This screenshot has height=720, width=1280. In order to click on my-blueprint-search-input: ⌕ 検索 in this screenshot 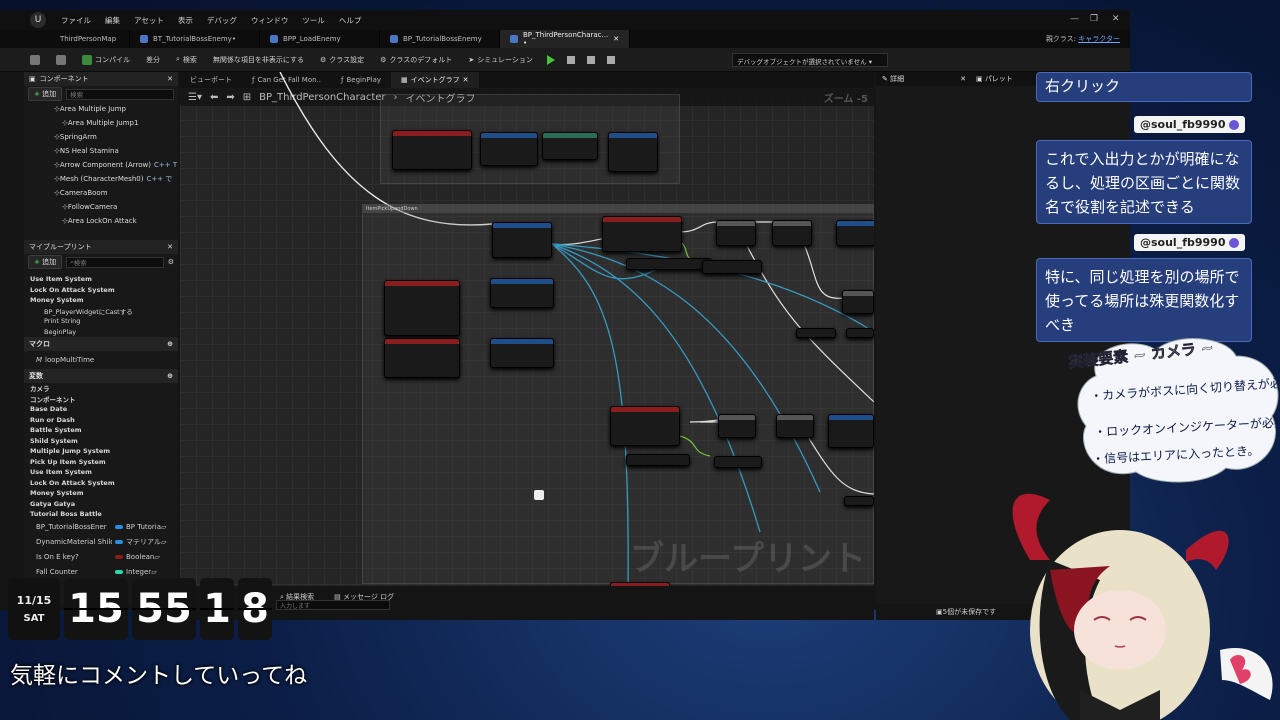, I will do `click(115, 262)`.